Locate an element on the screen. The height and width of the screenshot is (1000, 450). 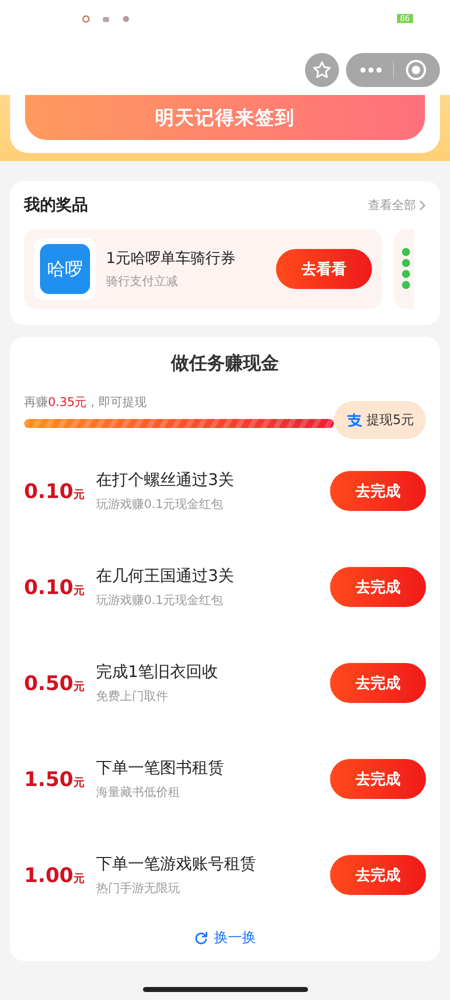
task-subtitle: 热门手游无限玩 is located at coordinates (138, 888).